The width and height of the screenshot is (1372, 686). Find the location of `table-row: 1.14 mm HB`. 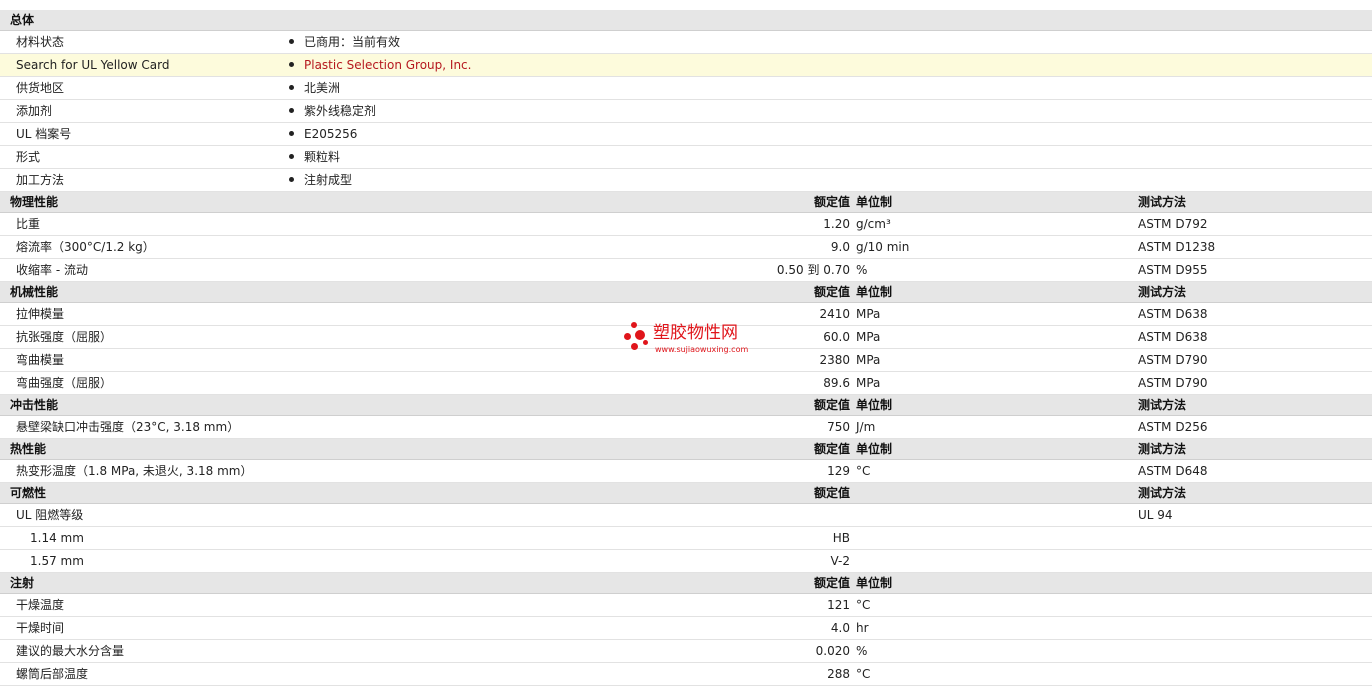

table-row: 1.14 mm HB is located at coordinates (686, 538).